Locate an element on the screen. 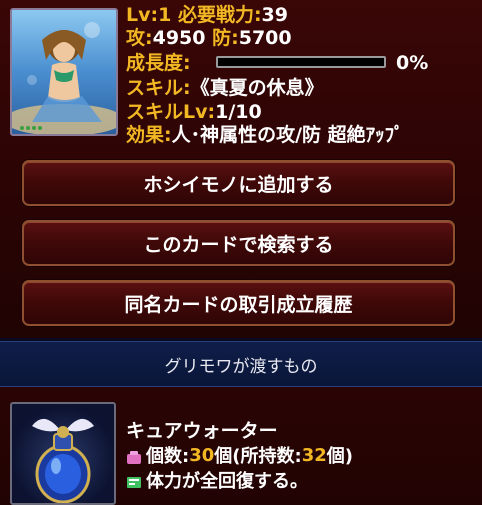 Image resolution: width=482 pixels, height=505 pixels. count-label: 個数: is located at coordinates (168, 456).